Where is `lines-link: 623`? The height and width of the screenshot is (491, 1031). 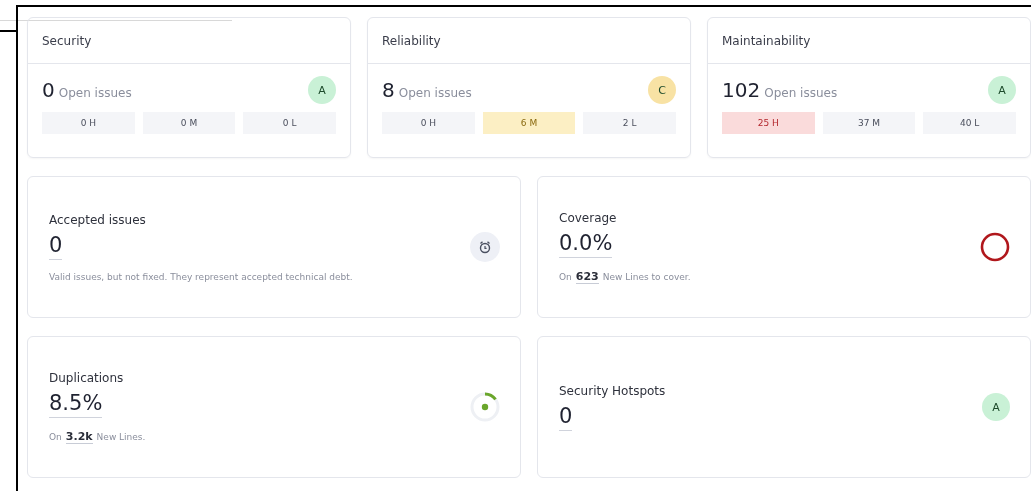 lines-link: 623 is located at coordinates (587, 276).